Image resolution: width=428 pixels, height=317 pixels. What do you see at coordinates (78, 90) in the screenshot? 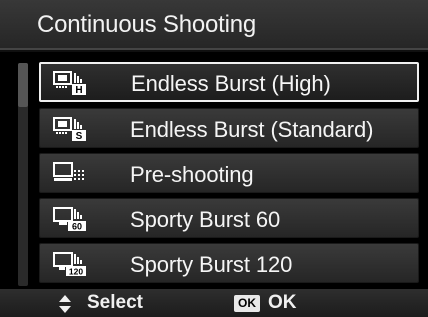
I see `svg-text: H` at bounding box center [78, 90].